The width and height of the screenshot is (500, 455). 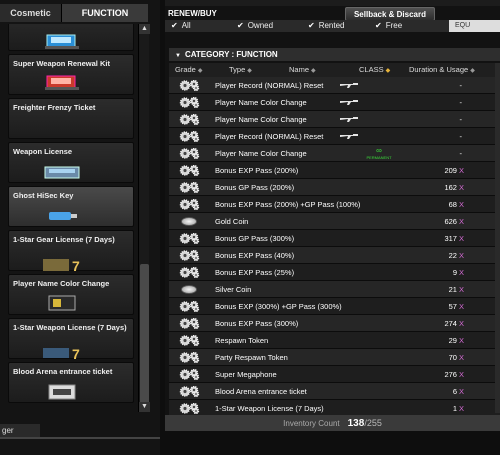 I want to click on duration-value: 6, so click(x=454, y=391).